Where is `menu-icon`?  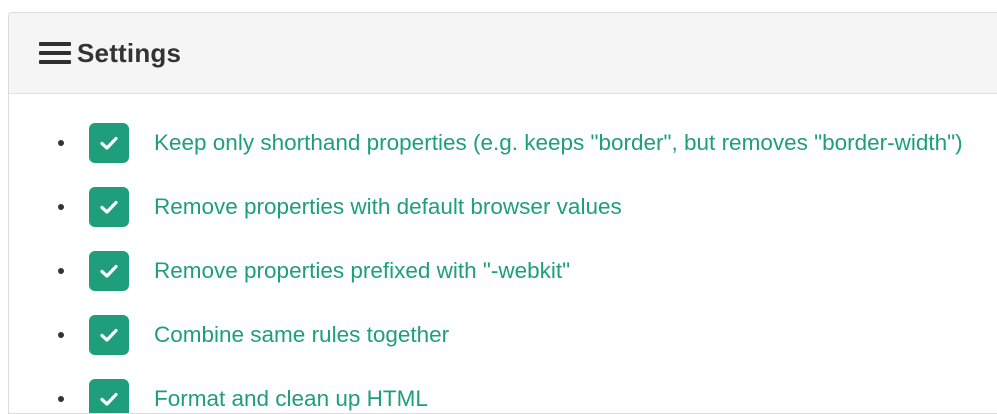 menu-icon is located at coordinates (55, 53).